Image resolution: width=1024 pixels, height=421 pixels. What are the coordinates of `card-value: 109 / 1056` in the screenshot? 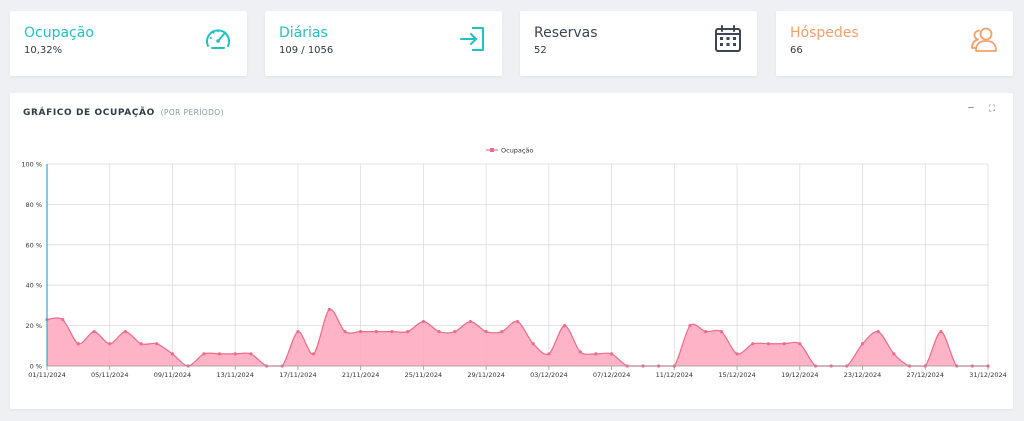 It's located at (306, 50).